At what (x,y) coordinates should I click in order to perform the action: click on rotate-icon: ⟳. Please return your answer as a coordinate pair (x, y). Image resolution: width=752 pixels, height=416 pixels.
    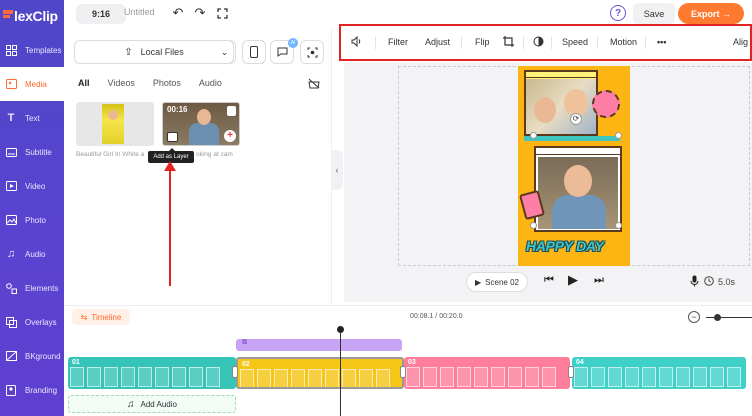
    Looking at the image, I should click on (576, 119).